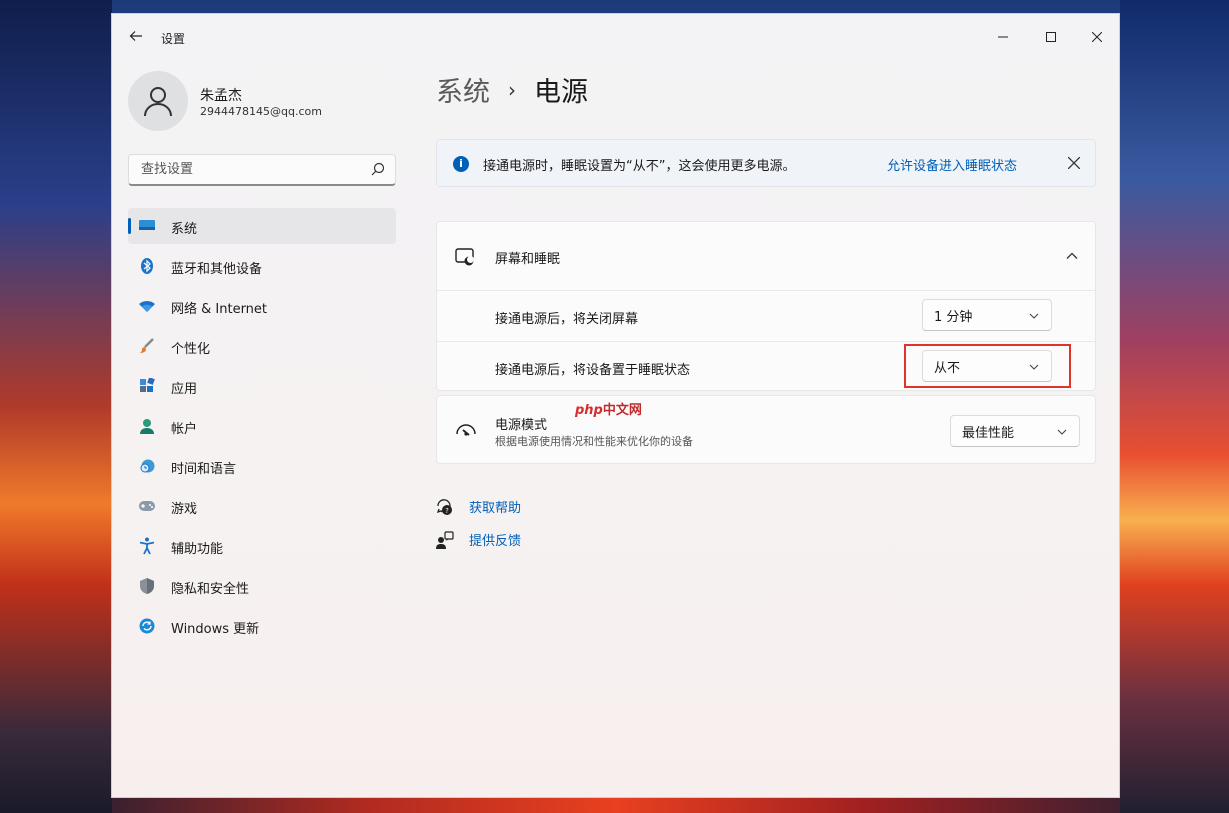  Describe the element at coordinates (766, 429) in the screenshot. I see `power-mode-card: 电源模式 根据电源使用情况和性能来优化你的设备 最佳性能` at that location.